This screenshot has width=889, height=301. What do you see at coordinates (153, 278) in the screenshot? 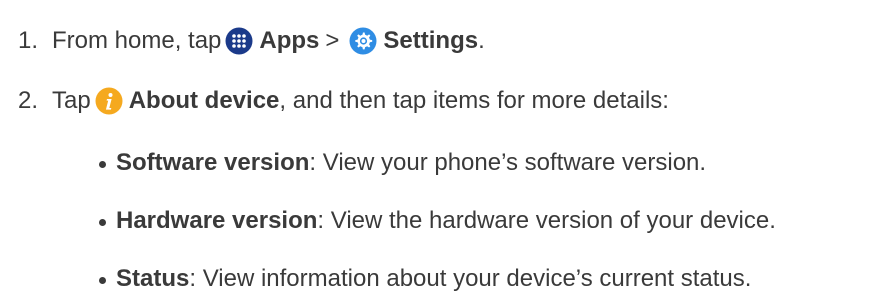
I see `bullet-label: Status` at bounding box center [153, 278].